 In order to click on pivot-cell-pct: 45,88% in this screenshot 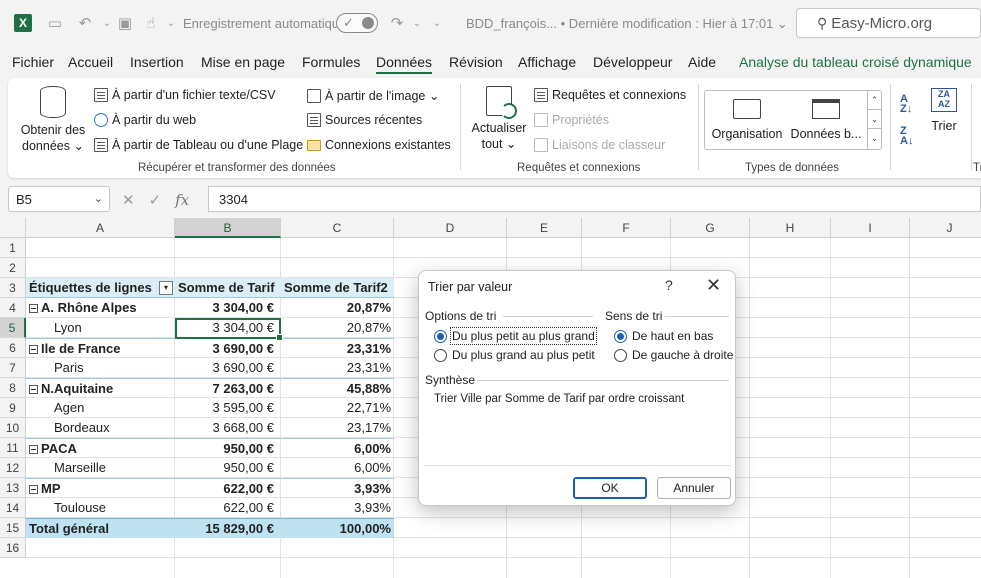, I will do `click(337, 389)`.